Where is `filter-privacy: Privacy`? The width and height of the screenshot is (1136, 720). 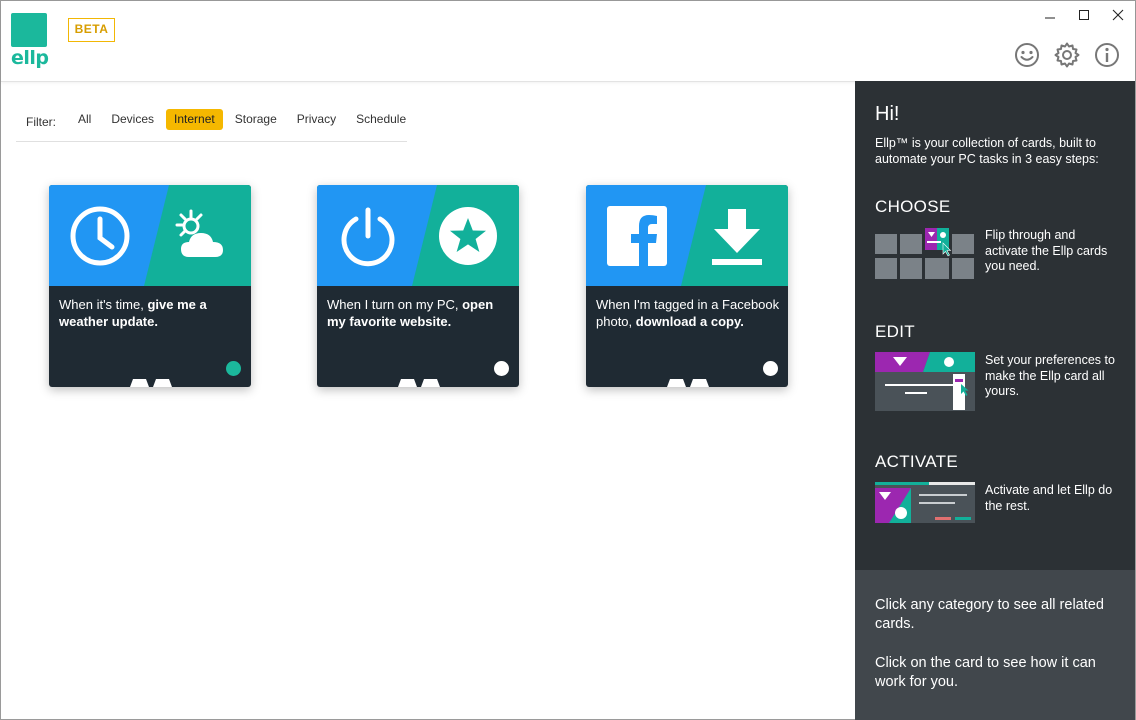 filter-privacy: Privacy is located at coordinates (316, 119).